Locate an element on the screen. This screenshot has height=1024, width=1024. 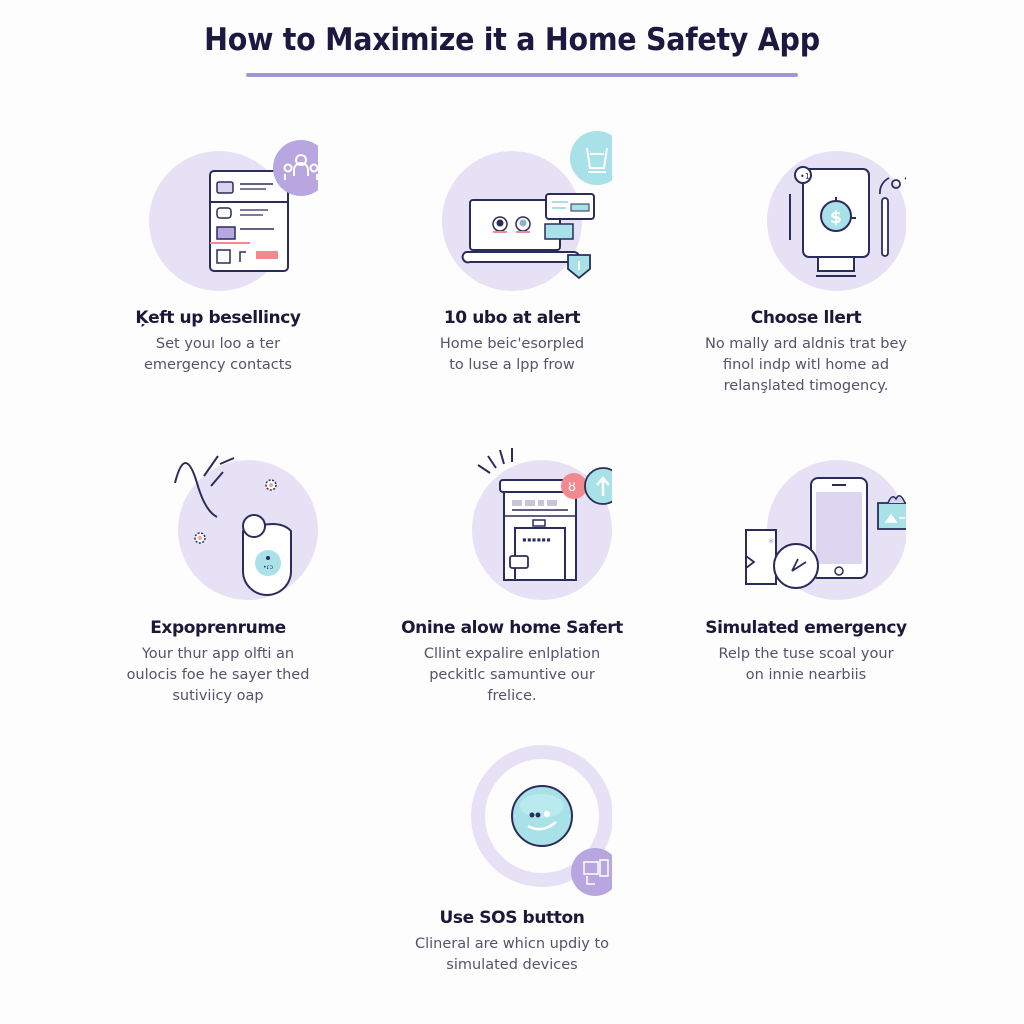
contact-list-icon is located at coordinates (218, 213).